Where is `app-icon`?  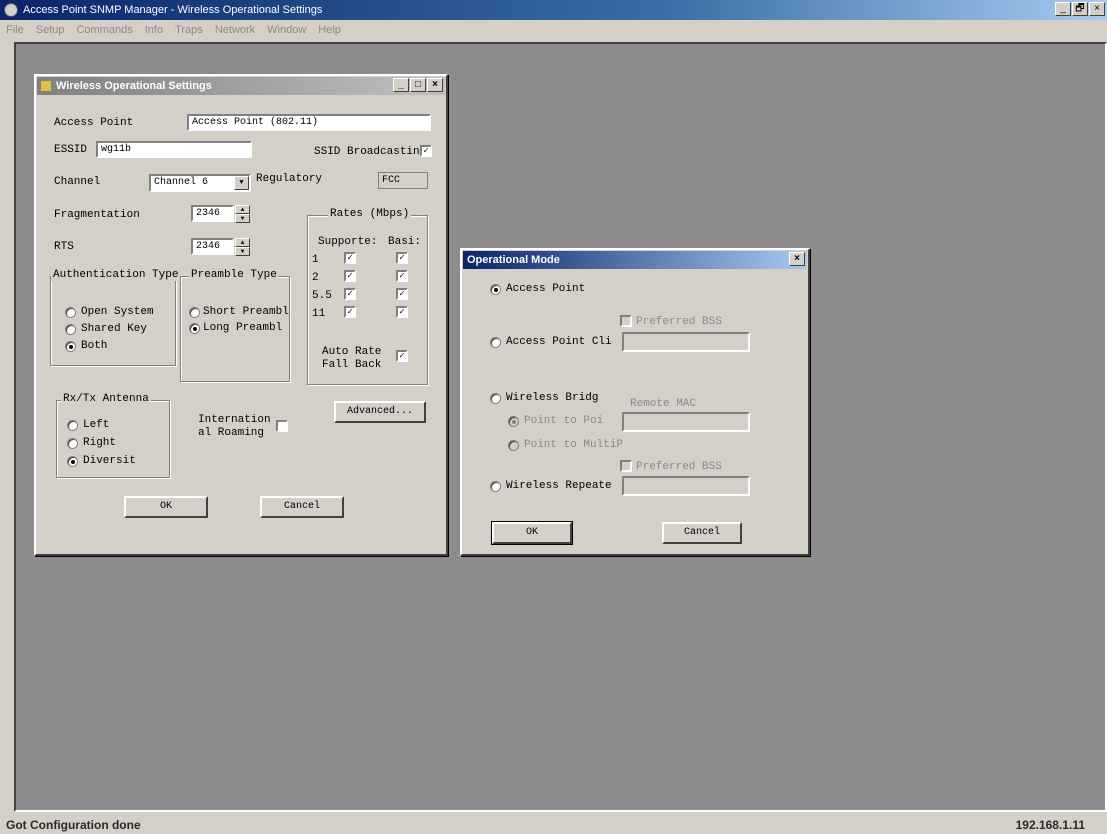 app-icon is located at coordinates (11, 10).